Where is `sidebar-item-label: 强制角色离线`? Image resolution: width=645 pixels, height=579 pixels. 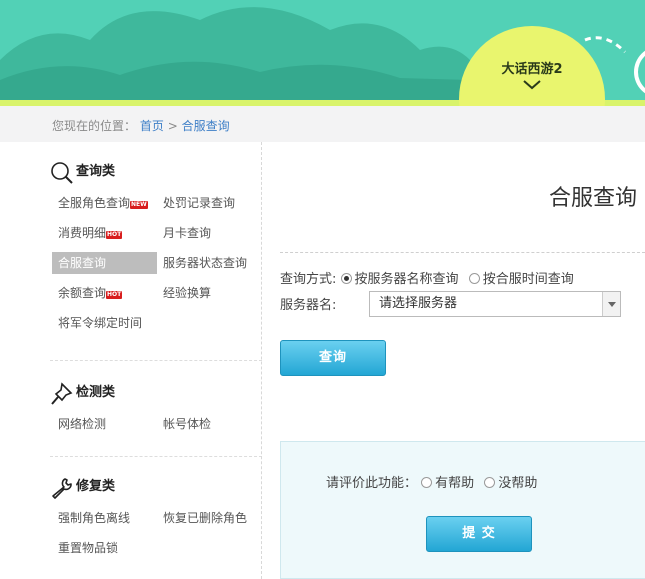 sidebar-item-label: 强制角色离线 is located at coordinates (94, 518).